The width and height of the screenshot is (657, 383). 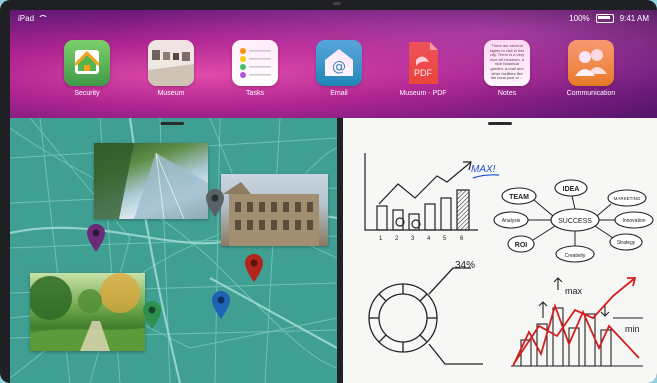 What do you see at coordinates (591, 63) in the screenshot?
I see `people-icon` at bounding box center [591, 63].